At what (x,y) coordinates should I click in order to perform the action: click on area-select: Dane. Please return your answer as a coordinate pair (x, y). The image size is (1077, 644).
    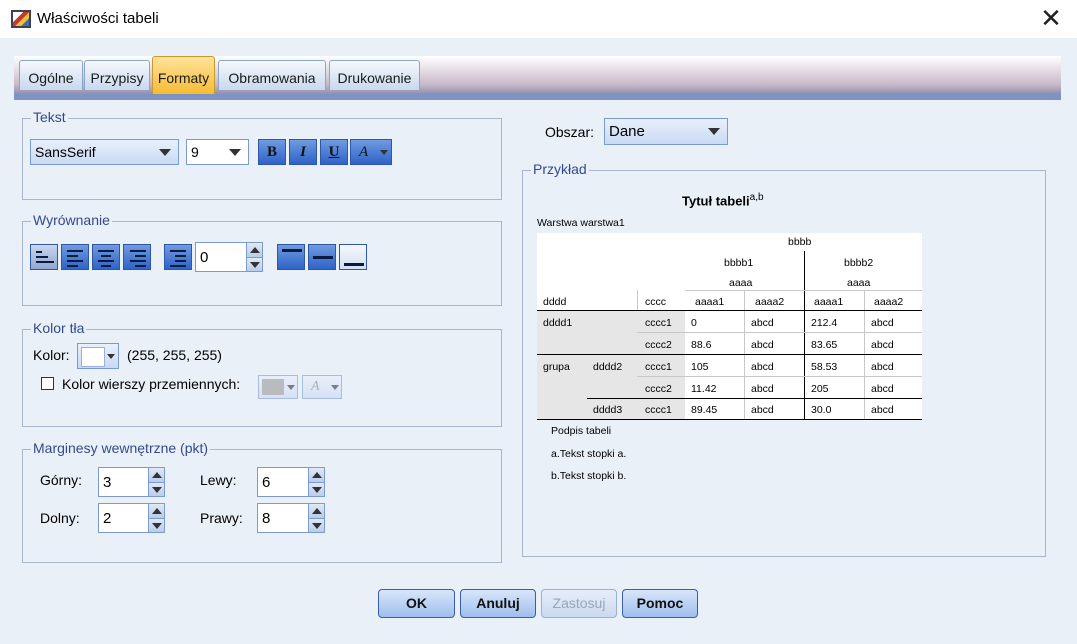
    Looking at the image, I should click on (666, 131).